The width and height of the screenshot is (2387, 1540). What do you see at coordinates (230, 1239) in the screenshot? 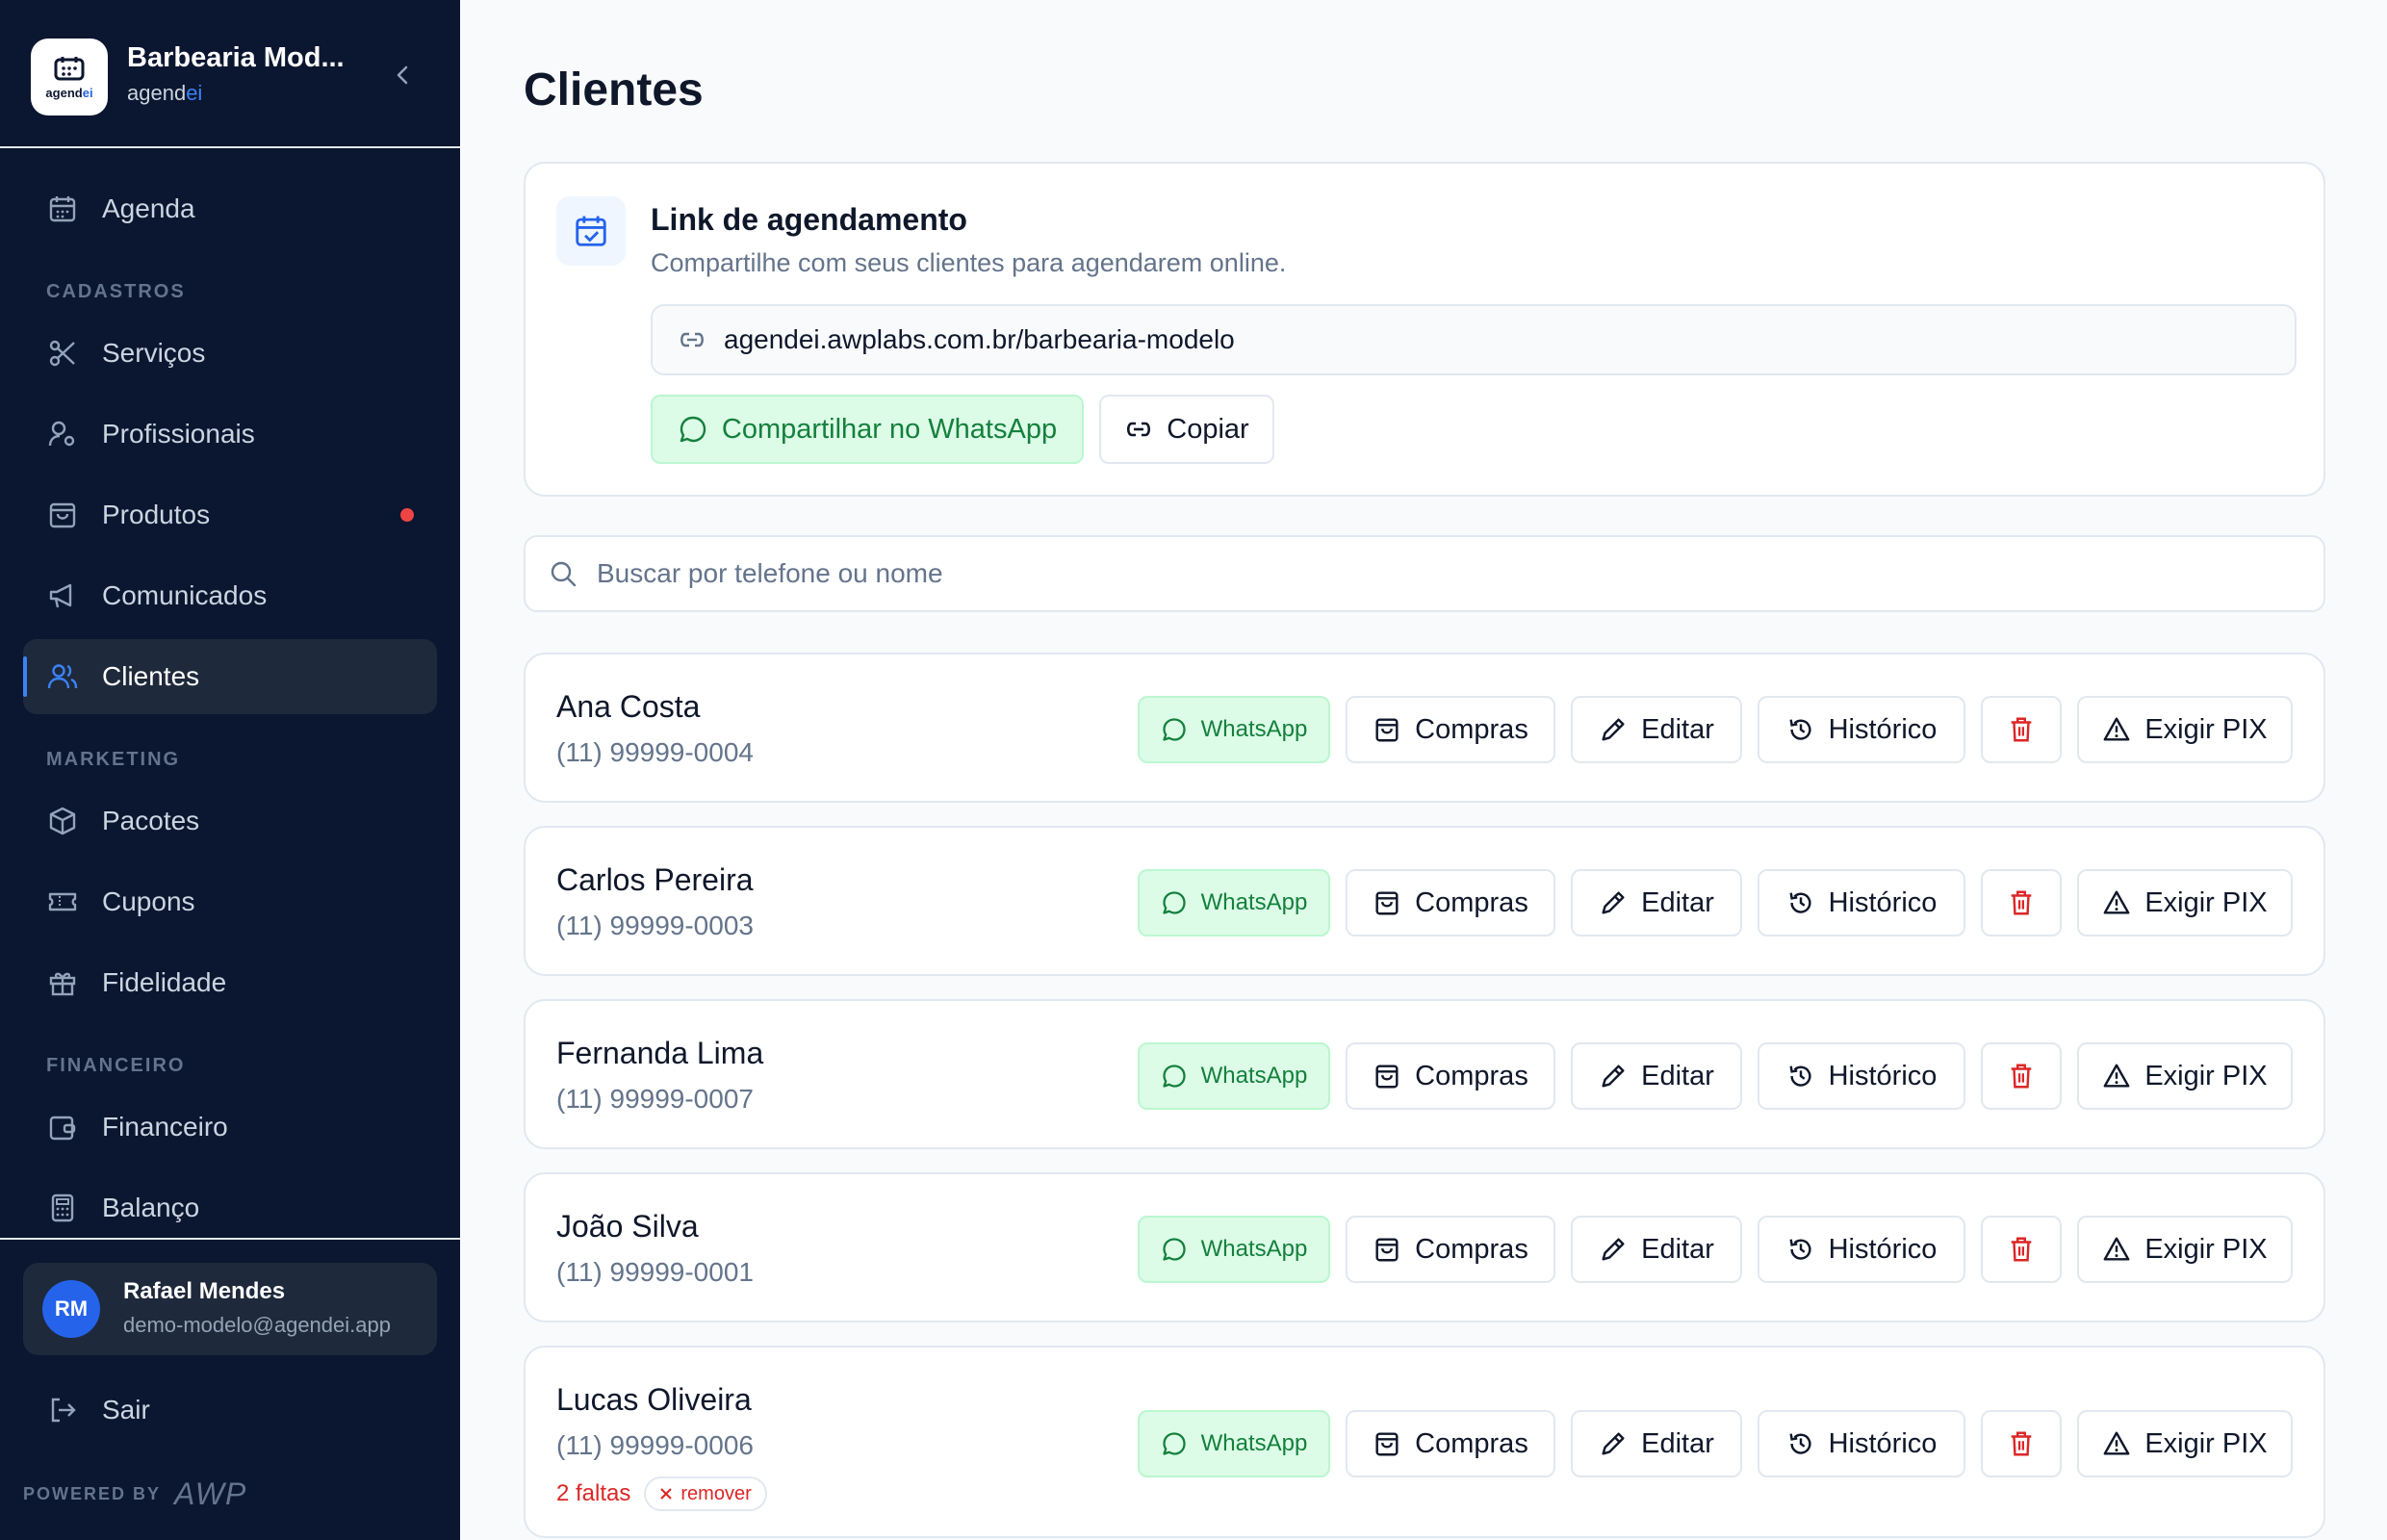
I see `sidebar-divider` at bounding box center [230, 1239].